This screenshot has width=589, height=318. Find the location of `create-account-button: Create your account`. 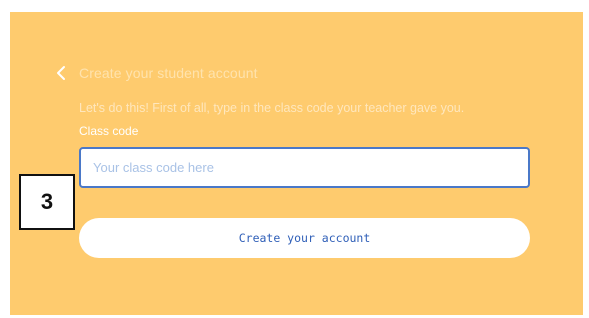

create-account-button: Create your account is located at coordinates (304, 238).